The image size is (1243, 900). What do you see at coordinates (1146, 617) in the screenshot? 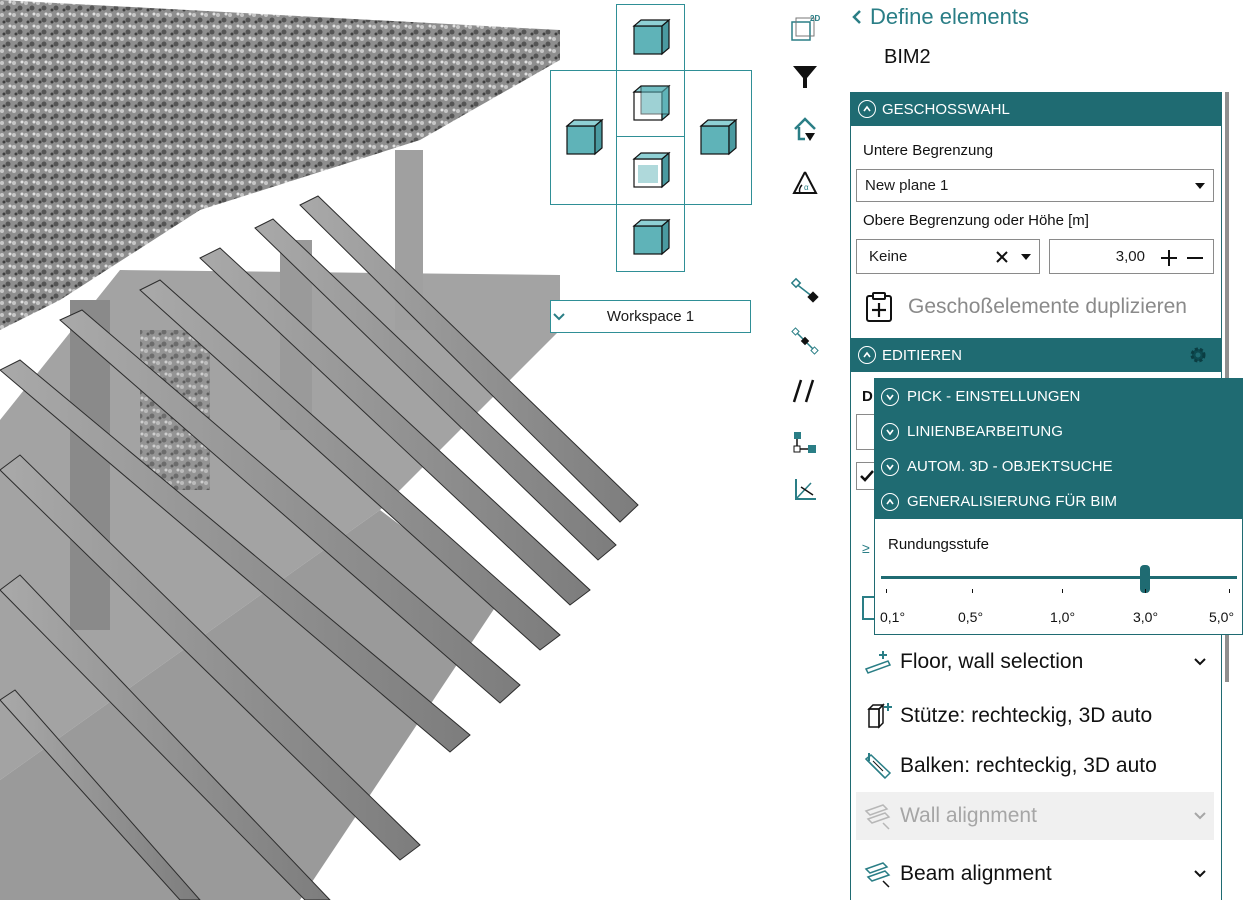
I see `slider-tick-label: 3,0°` at bounding box center [1146, 617].